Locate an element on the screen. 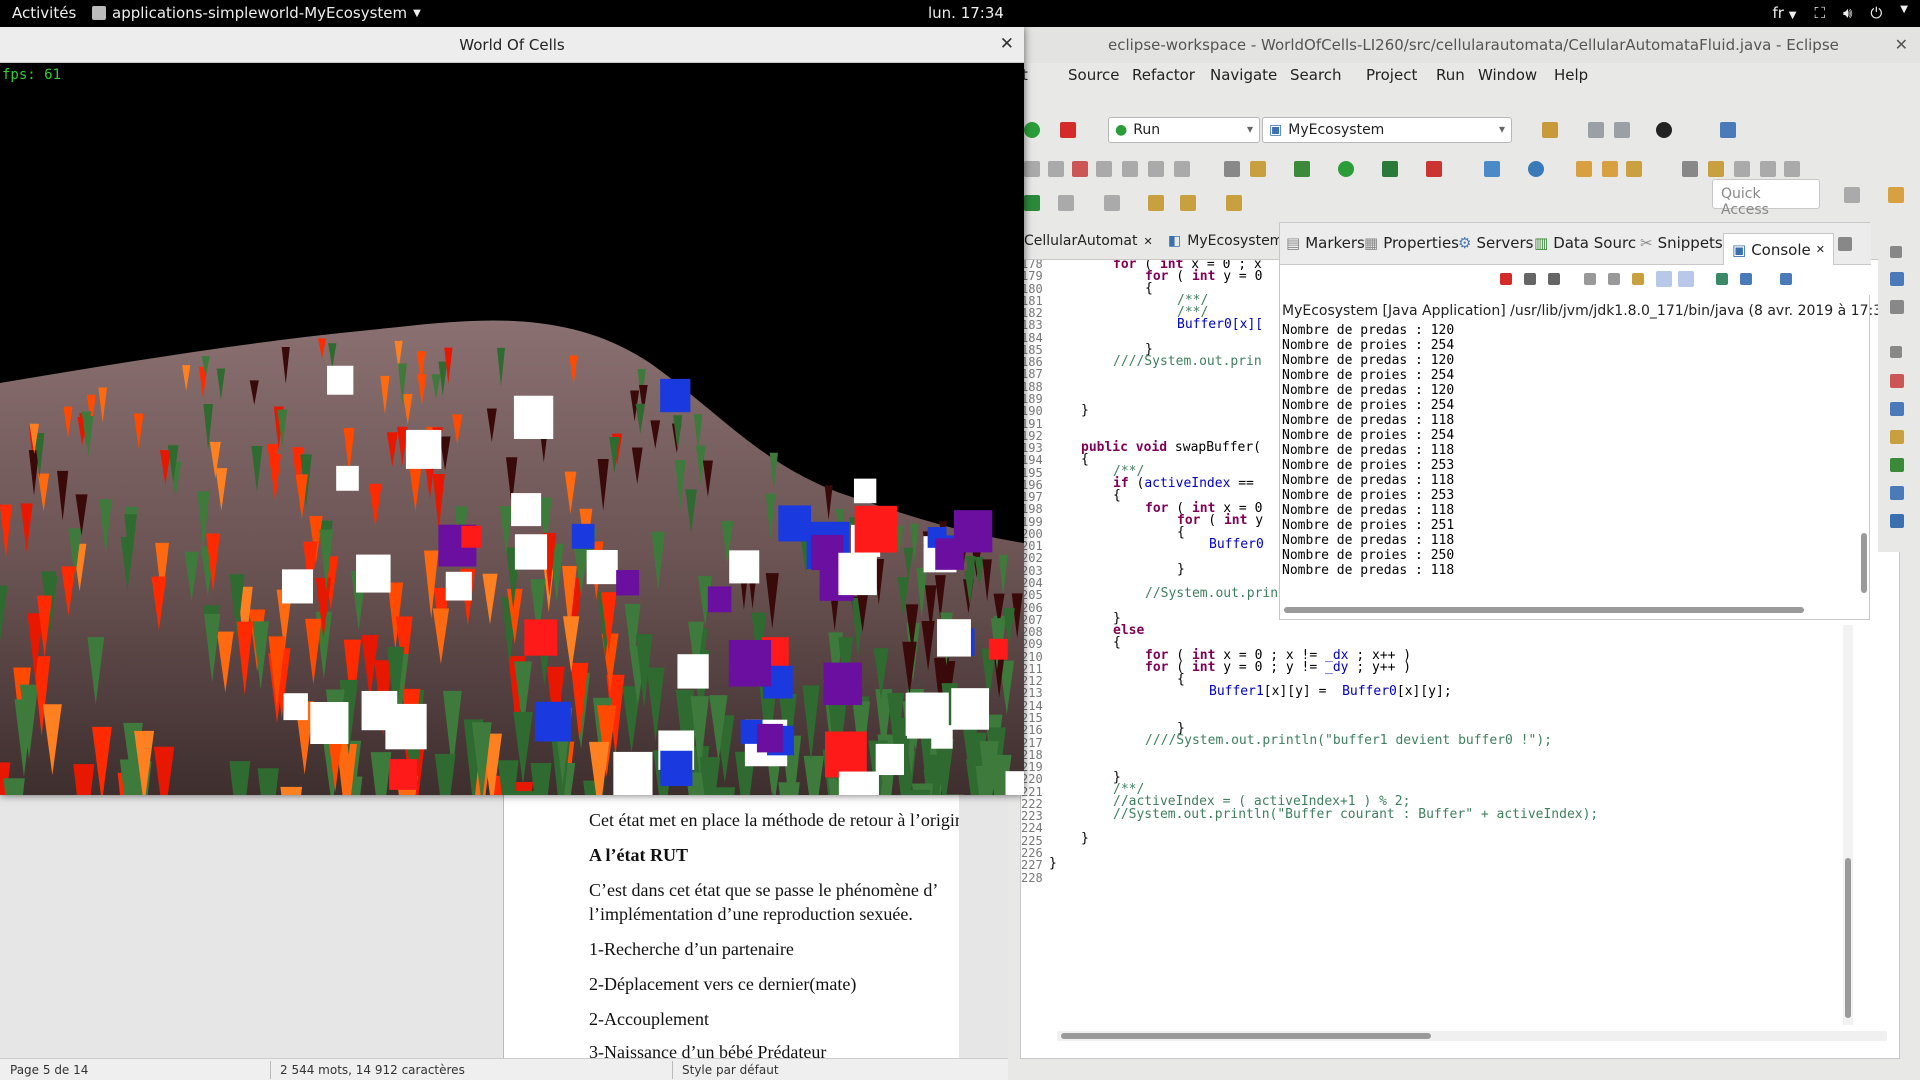  console-icon is located at coordinates (1897, 521).